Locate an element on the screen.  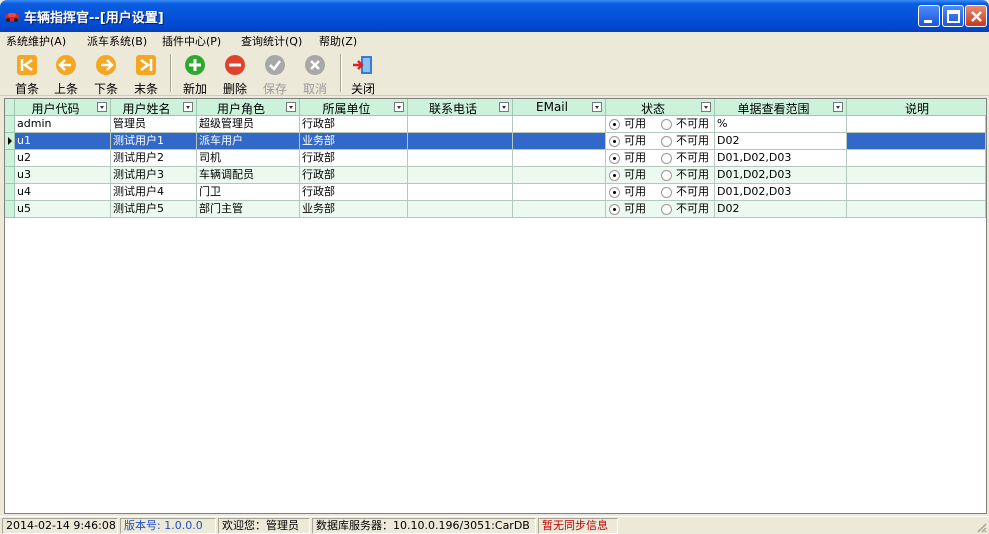
close-button: 关闭 is located at coordinates (363, 74).